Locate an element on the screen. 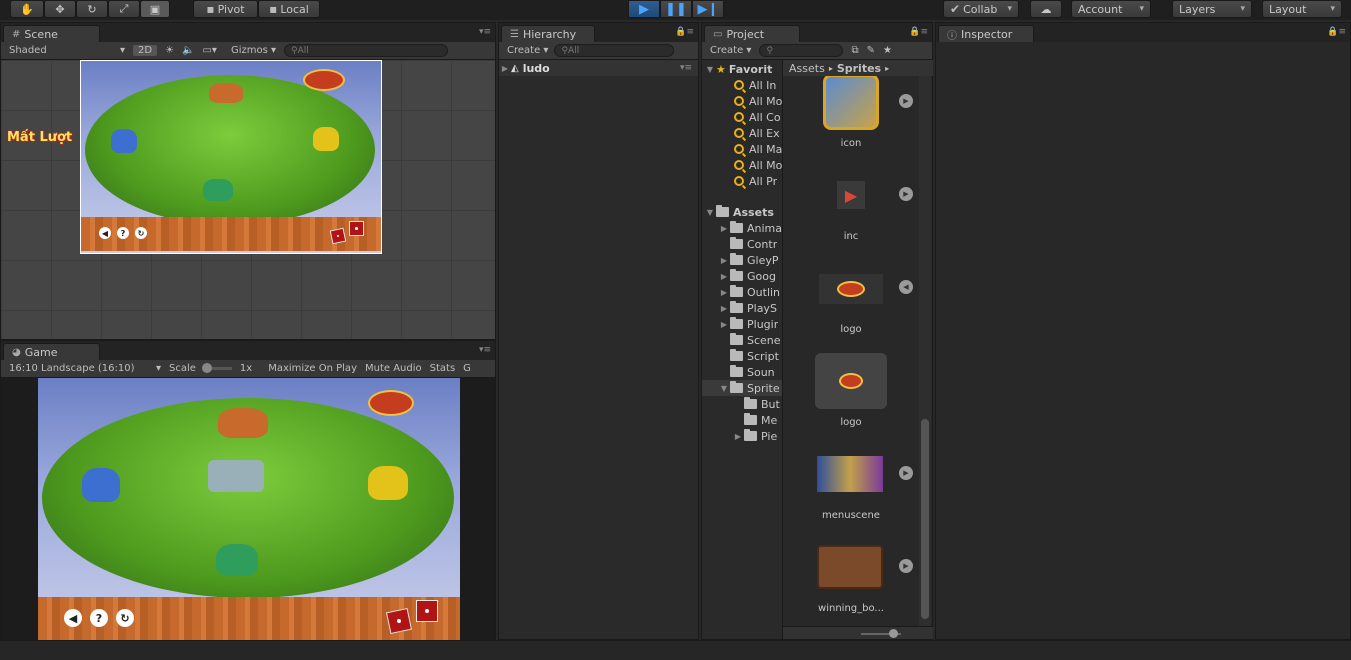 The image size is (1351, 660). filter-label-icon: ✎ is located at coordinates (871, 50).